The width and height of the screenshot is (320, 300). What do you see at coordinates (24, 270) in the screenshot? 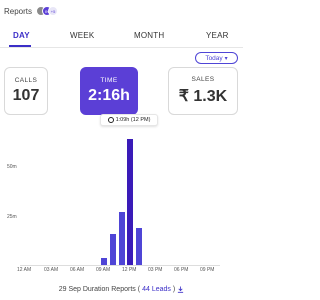
I see `x-tick-label: 12 AM` at bounding box center [24, 270].